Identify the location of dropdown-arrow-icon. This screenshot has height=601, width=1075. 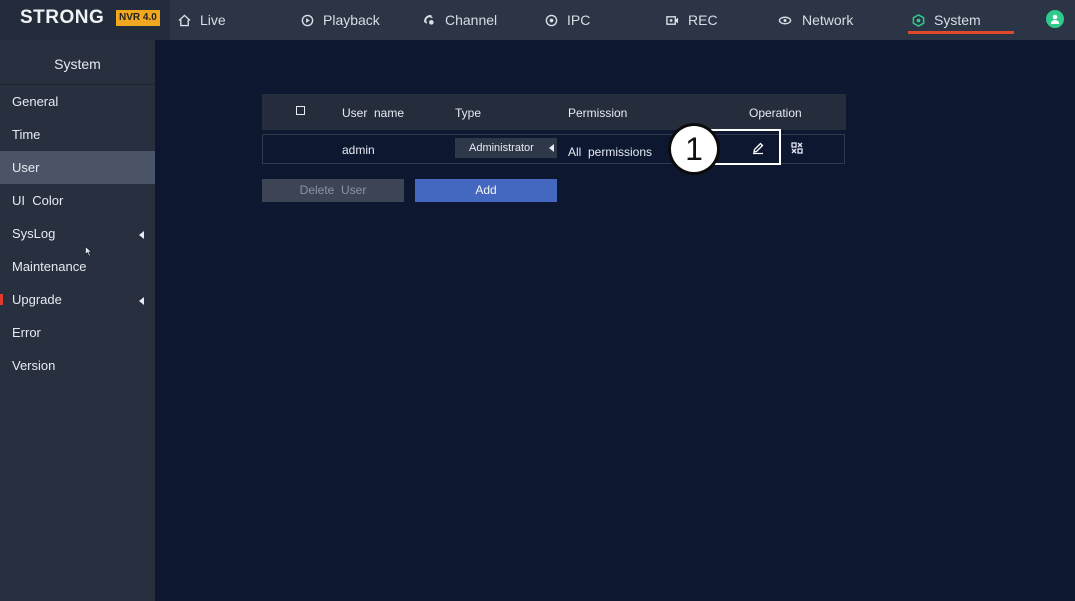
(551, 148).